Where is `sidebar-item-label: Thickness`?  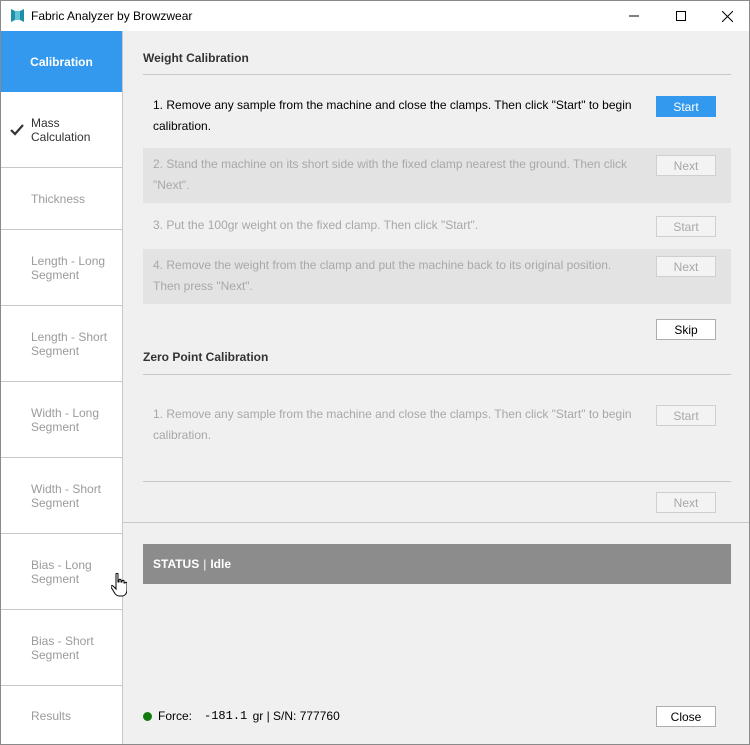
sidebar-item-label: Thickness is located at coordinates (58, 198).